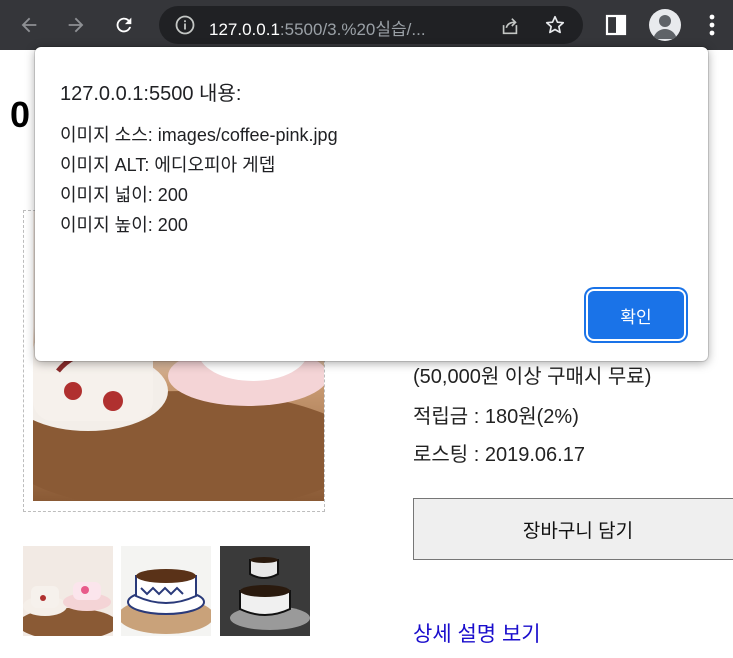 This screenshot has width=733, height=658. I want to click on reload-icon, so click(124, 25).